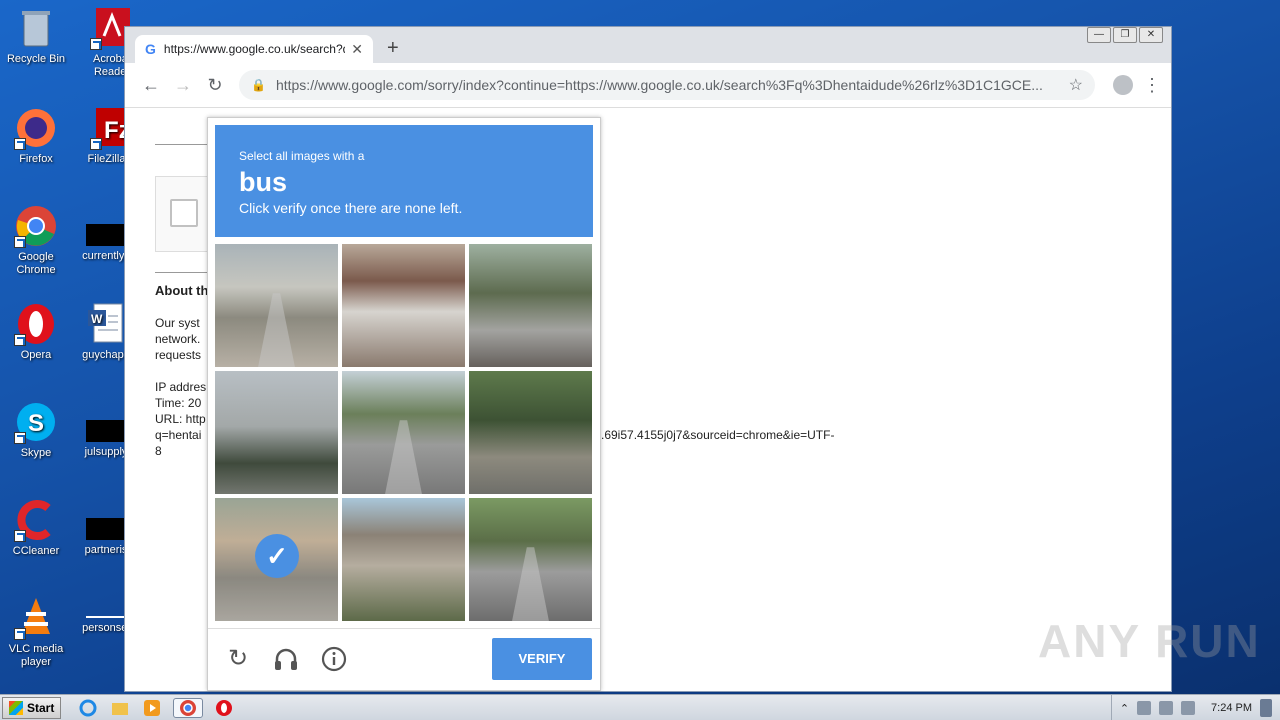  I want to click on opera-taskbar-icon, so click(224, 708).